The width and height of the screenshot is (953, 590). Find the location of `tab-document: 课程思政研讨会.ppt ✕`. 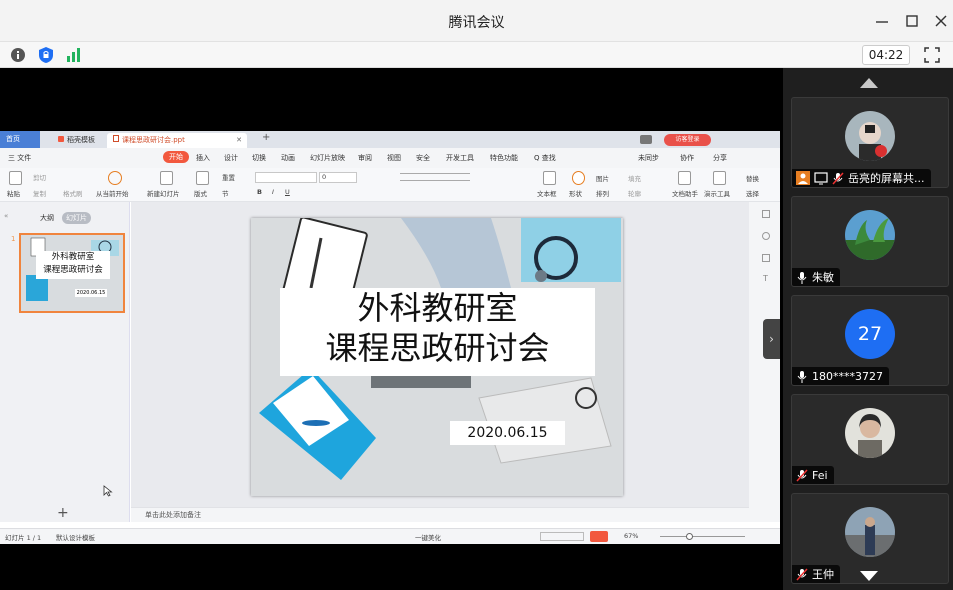

tab-document: 课程思政研讨会.ppt ✕ is located at coordinates (177, 140).